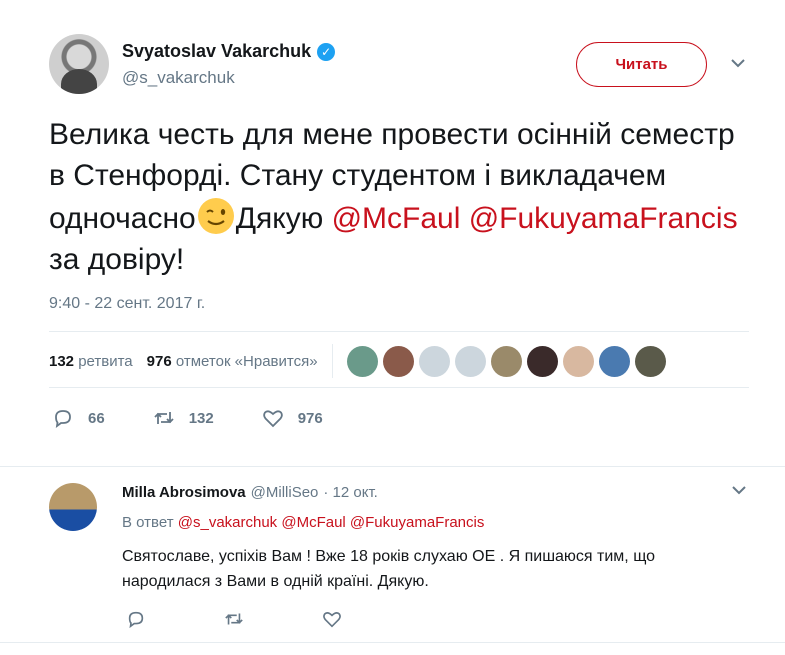  What do you see at coordinates (332, 361) in the screenshot?
I see `stats-separator` at bounding box center [332, 361].